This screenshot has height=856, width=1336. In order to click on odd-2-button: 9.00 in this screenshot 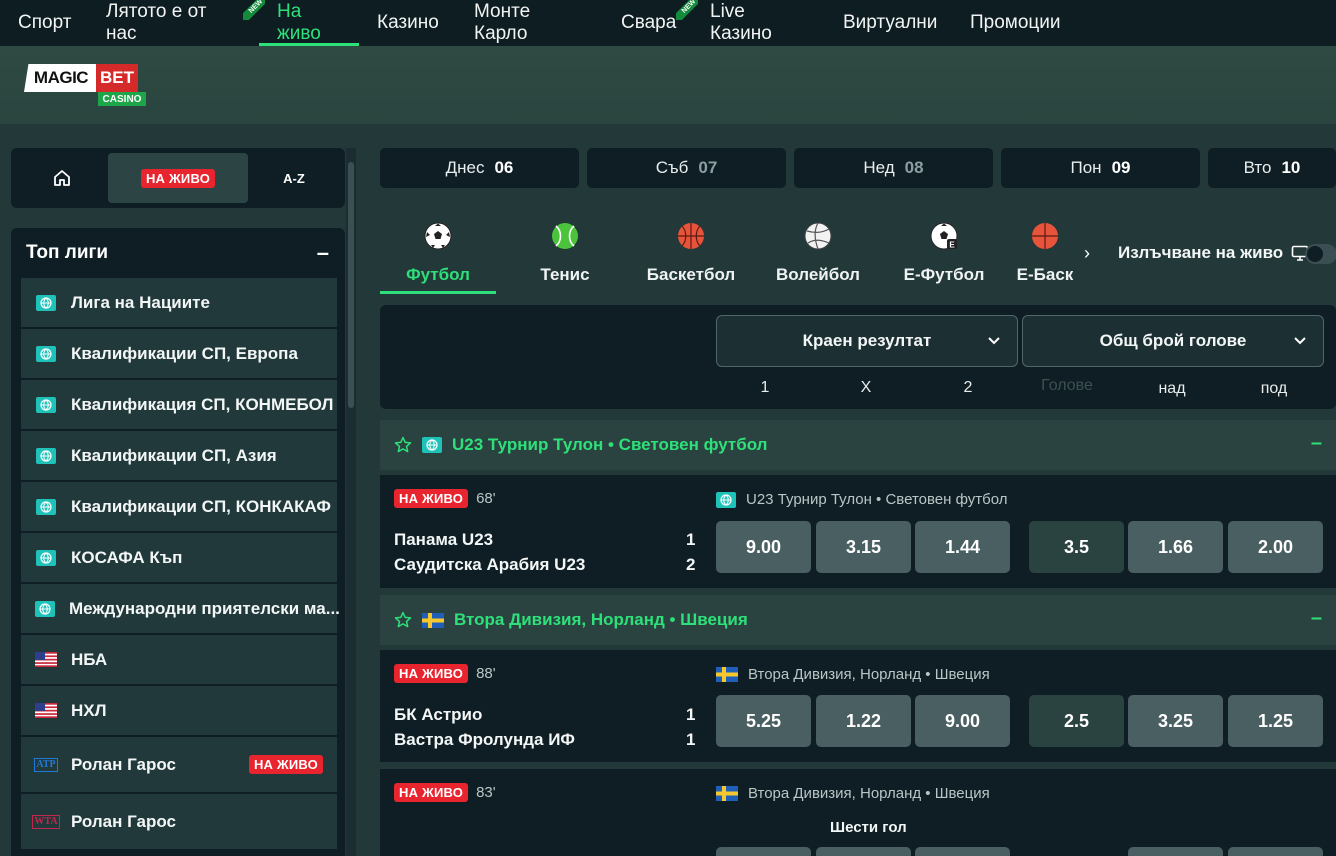, I will do `click(962, 721)`.